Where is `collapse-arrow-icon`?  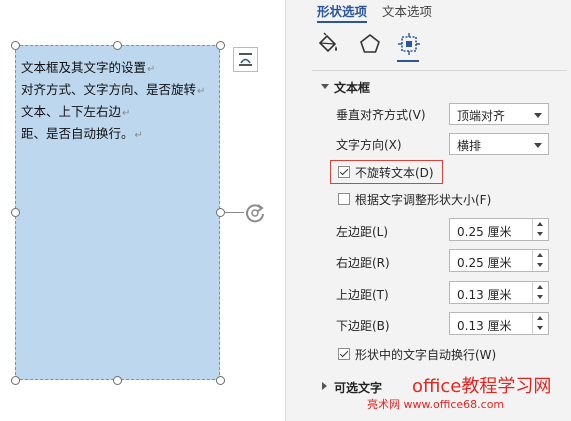 collapse-arrow-icon is located at coordinates (325, 86).